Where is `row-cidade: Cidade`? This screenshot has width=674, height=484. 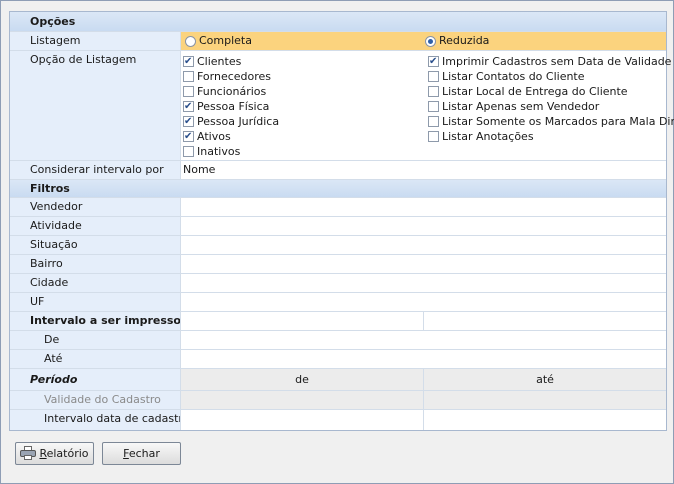
row-cidade: Cidade is located at coordinates (338, 283).